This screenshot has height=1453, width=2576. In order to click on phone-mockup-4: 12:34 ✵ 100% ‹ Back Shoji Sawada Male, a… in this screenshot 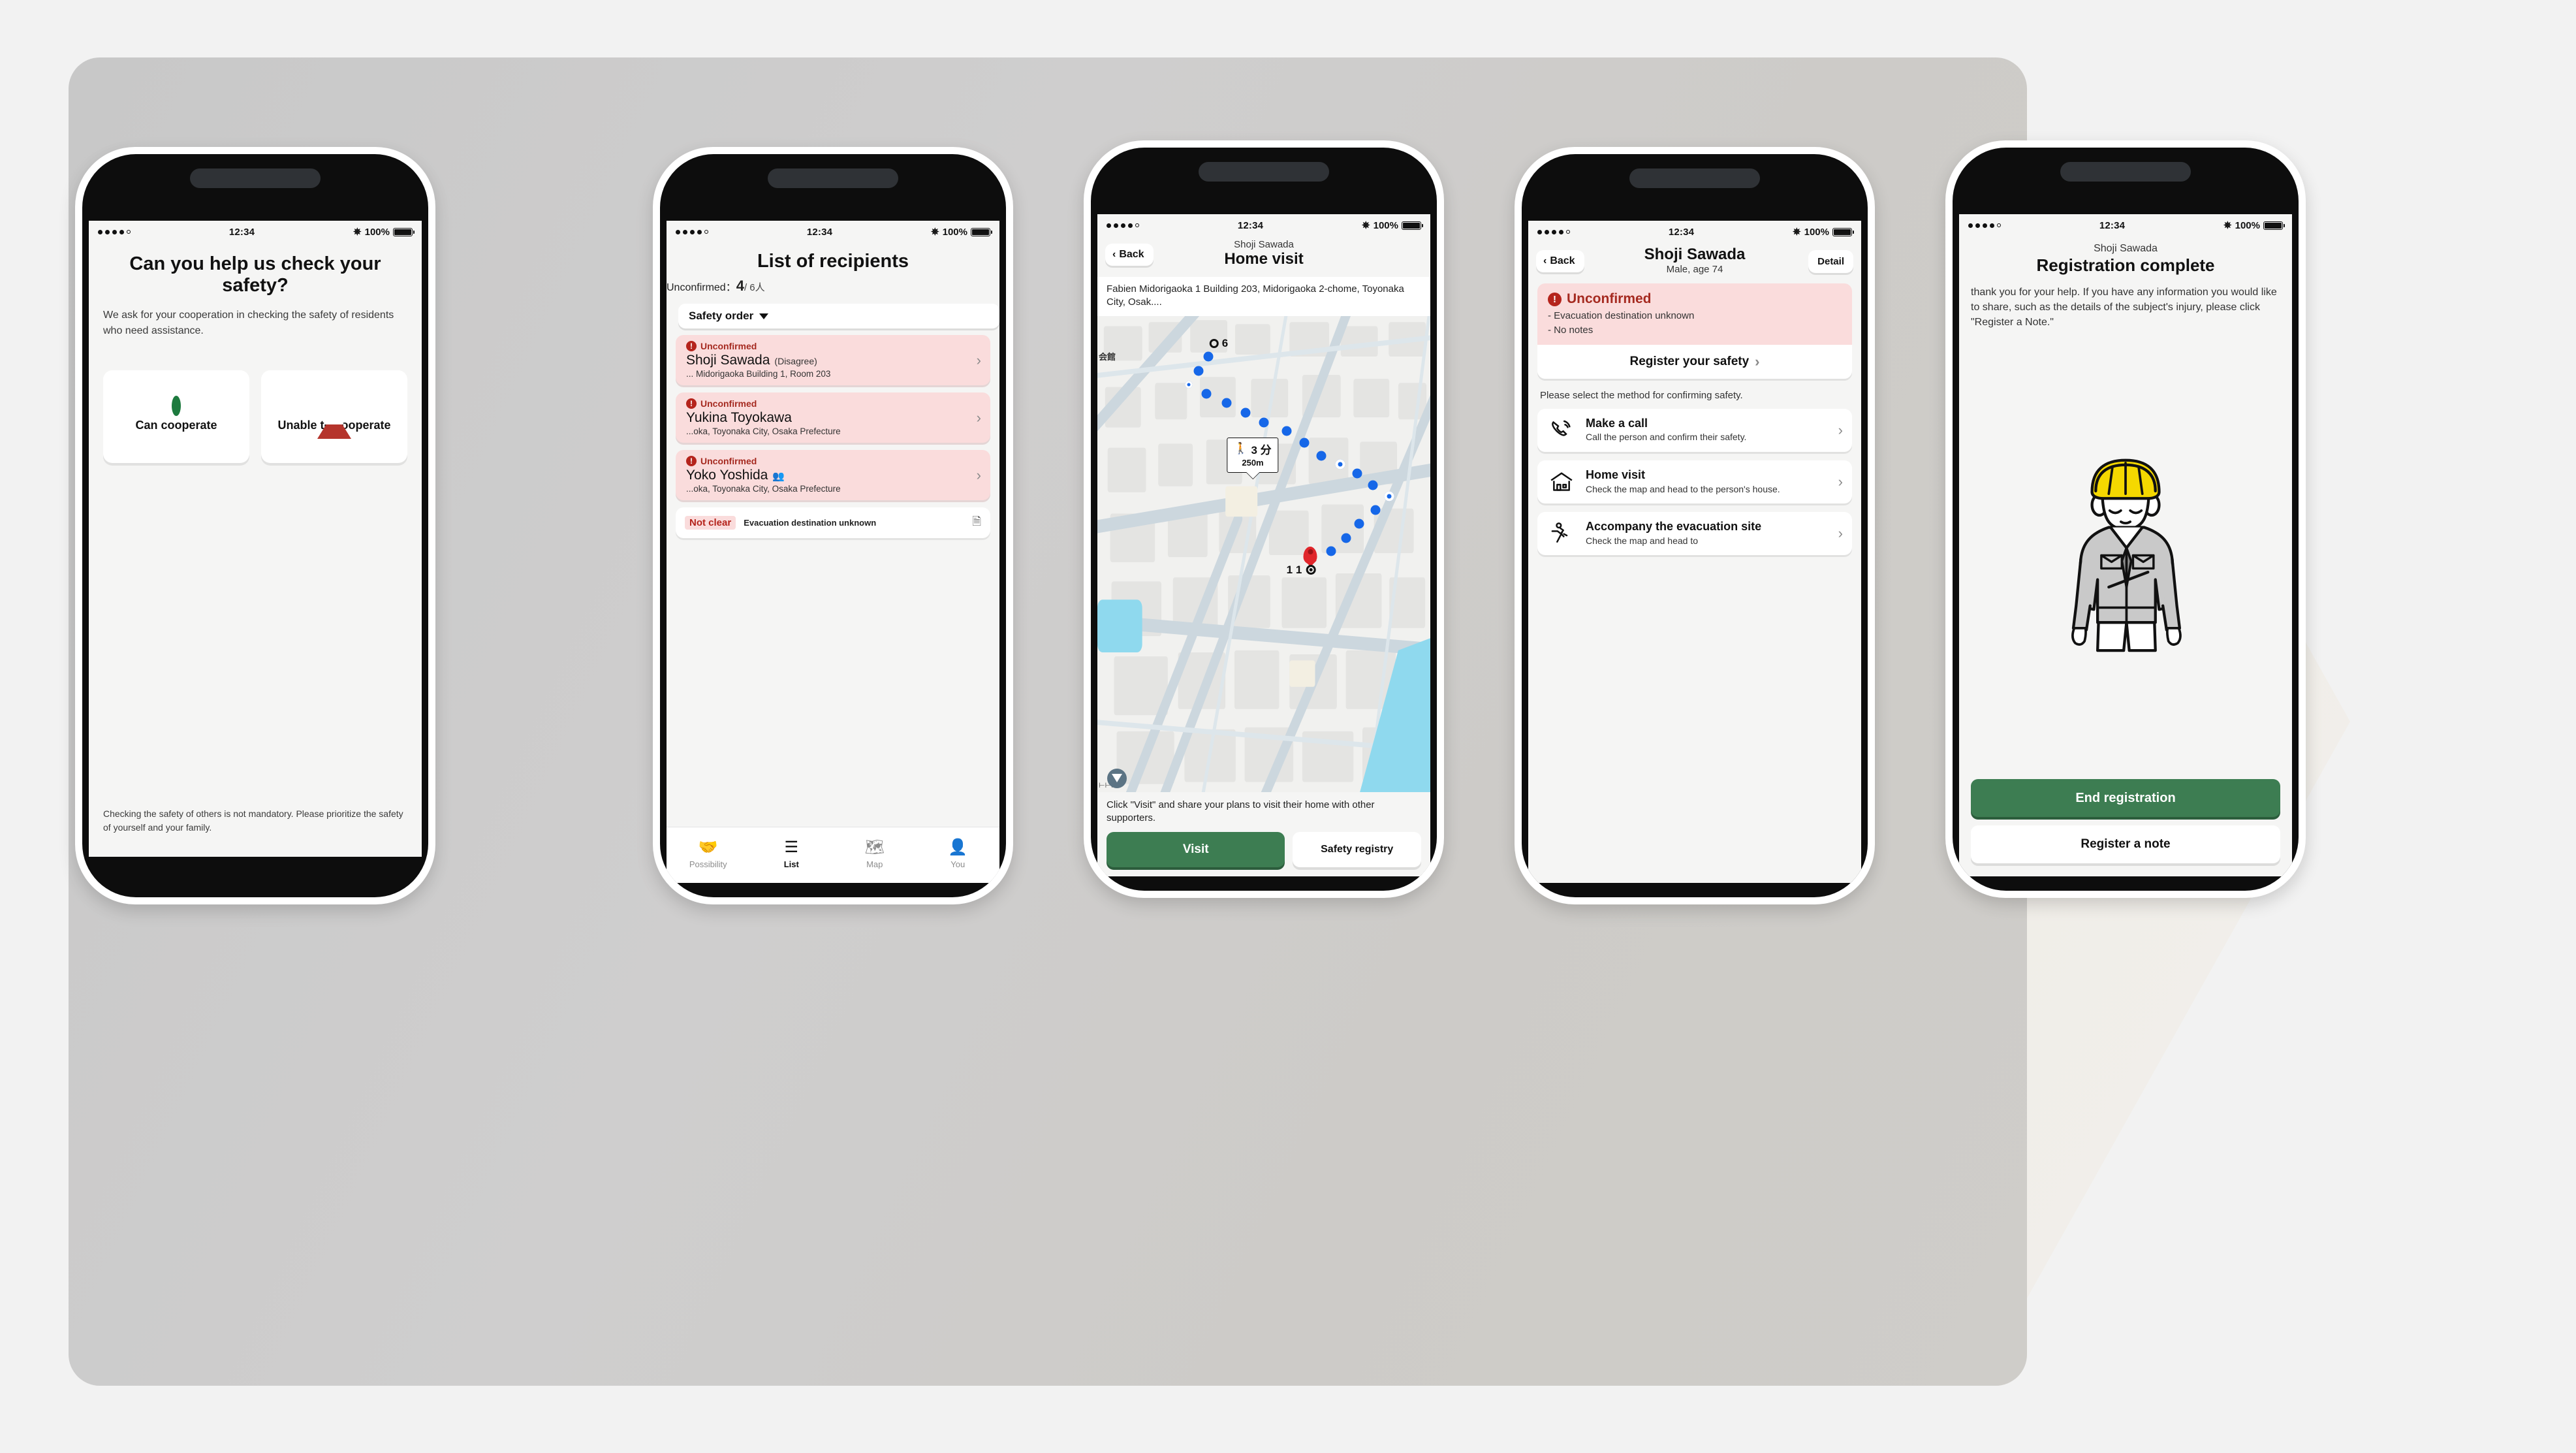, I will do `click(1695, 526)`.